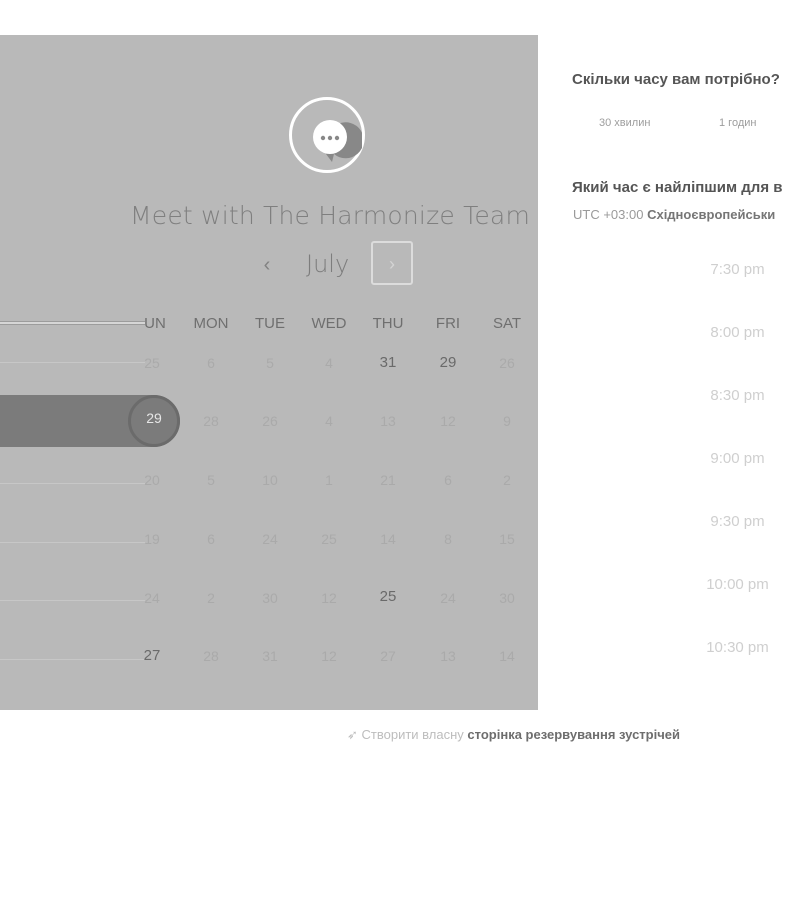 The image size is (800, 900). Describe the element at coordinates (392, 263) in the screenshot. I see `next-month-button: ›` at that location.